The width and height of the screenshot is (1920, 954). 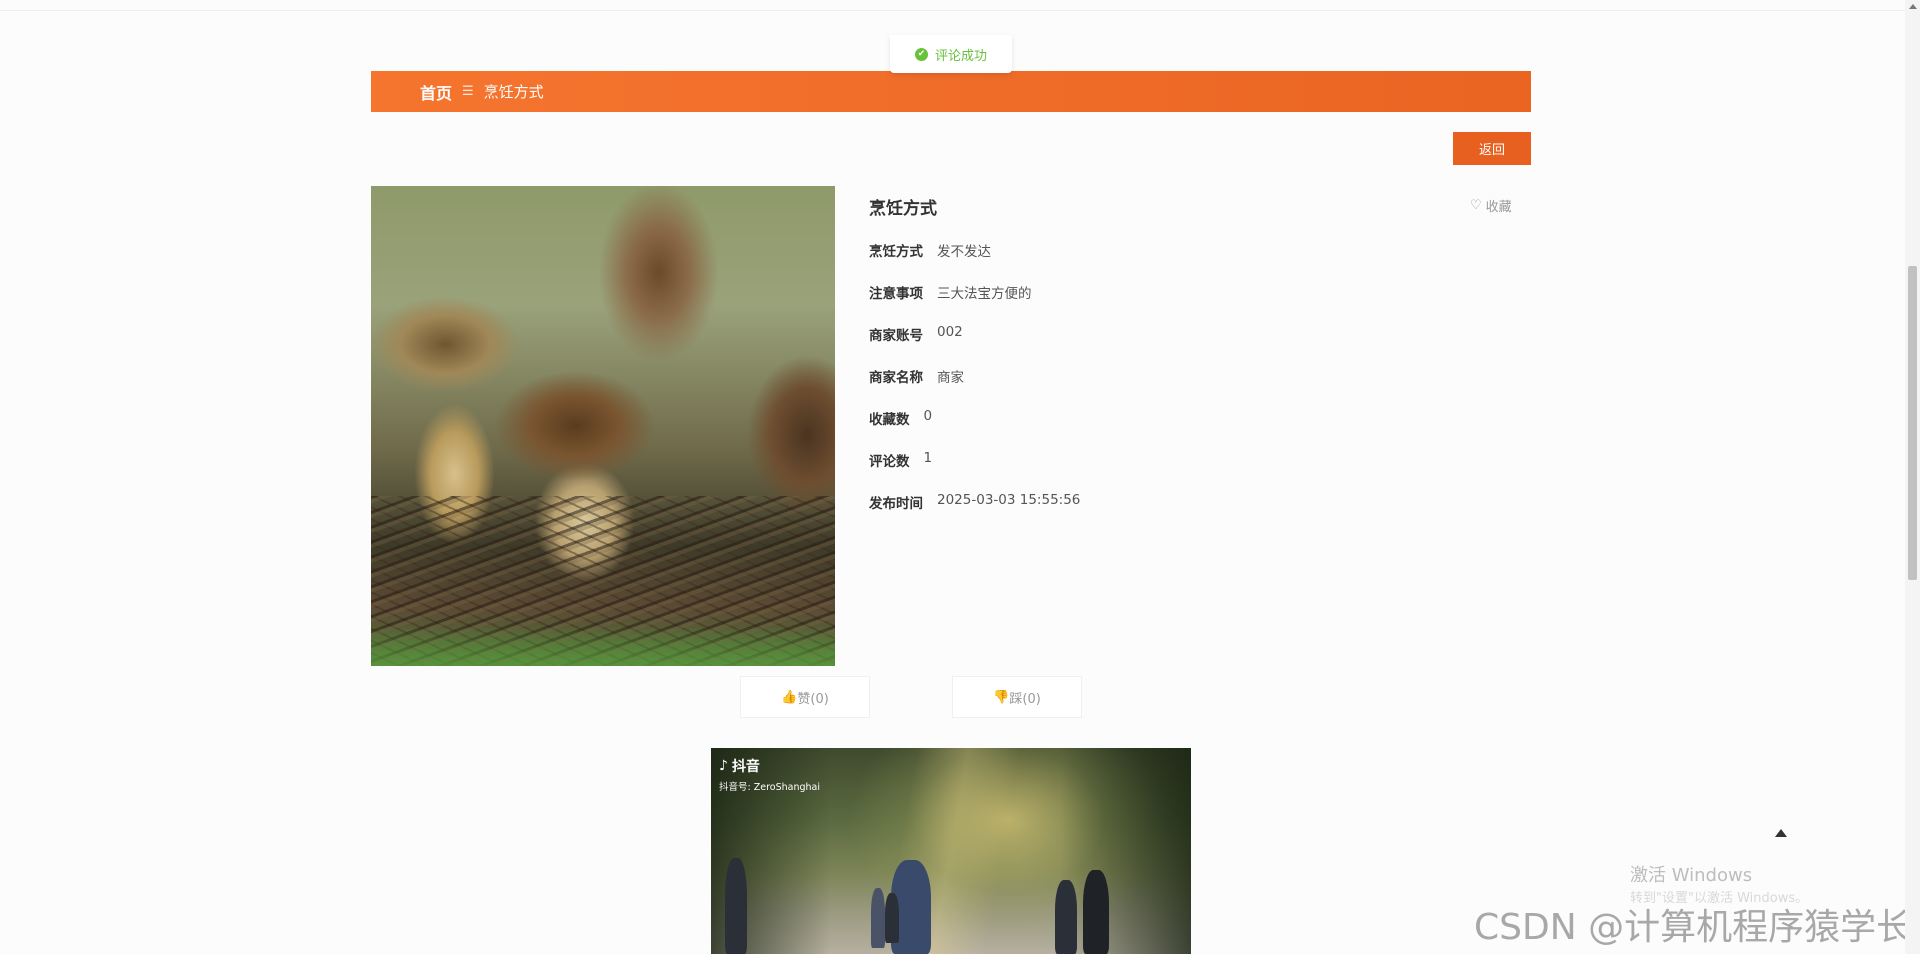 What do you see at coordinates (928, 458) in the screenshot?
I see `field-value: 1` at bounding box center [928, 458].